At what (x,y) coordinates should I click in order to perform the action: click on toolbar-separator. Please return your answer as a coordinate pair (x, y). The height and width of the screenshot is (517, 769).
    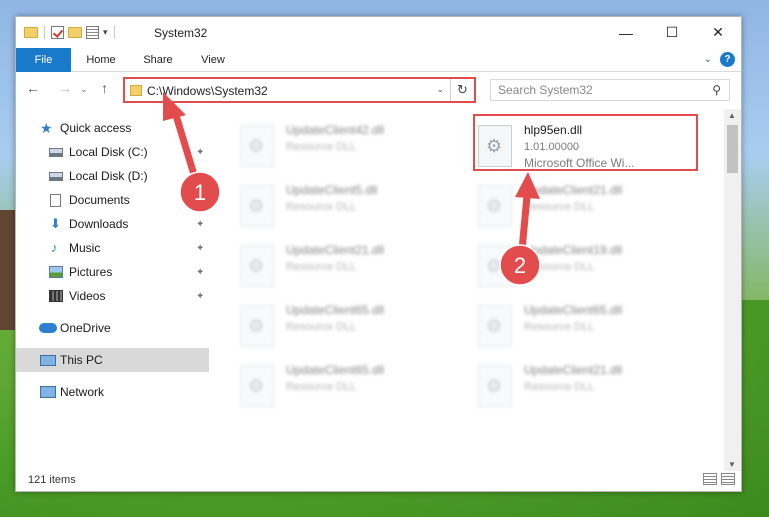
    Looking at the image, I should click on (44, 32).